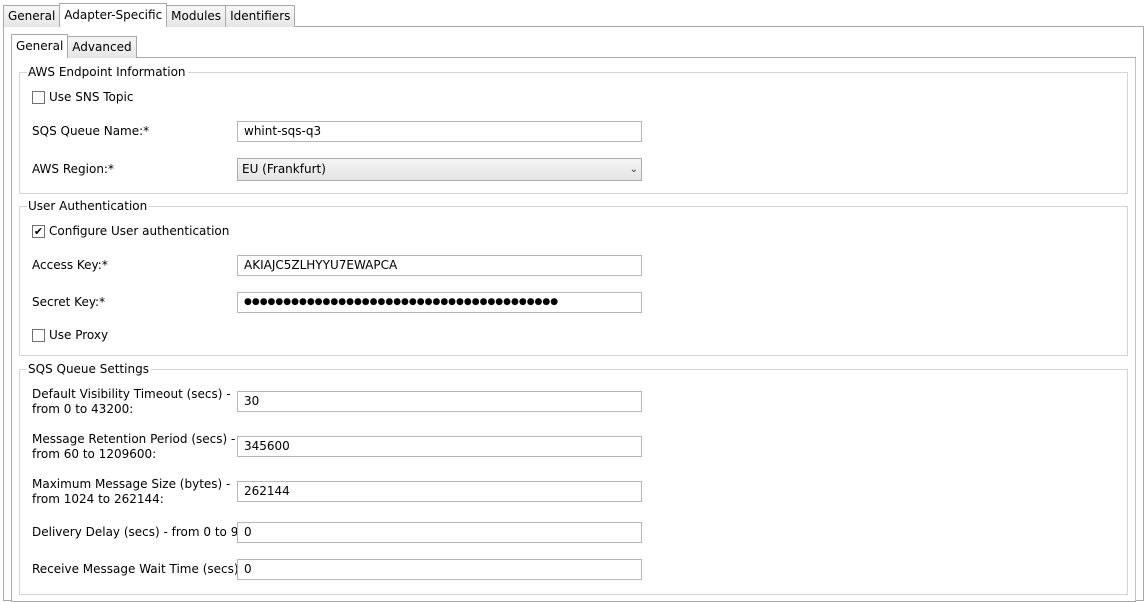  What do you see at coordinates (137, 569) in the screenshot?
I see `receive-wait-time-label: Receive Message Wait Time (secs):` at bounding box center [137, 569].